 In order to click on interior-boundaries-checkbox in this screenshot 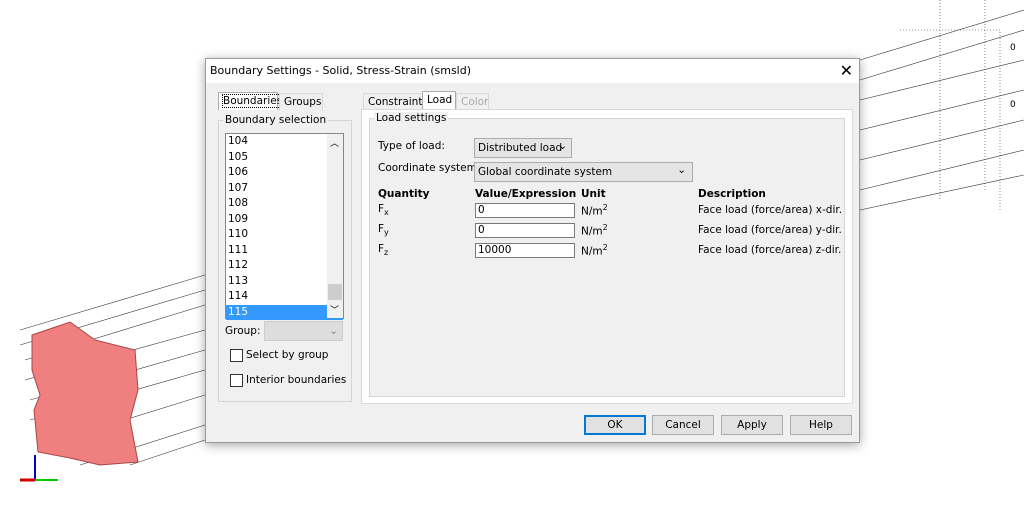, I will do `click(236, 380)`.